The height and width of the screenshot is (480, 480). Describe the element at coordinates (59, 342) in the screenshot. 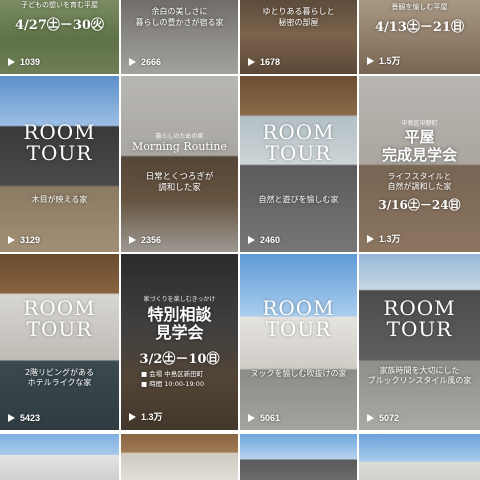

I see `reel-tile: ROOM TOUR 2階リビングがある ホテルライクな家 5423` at that location.